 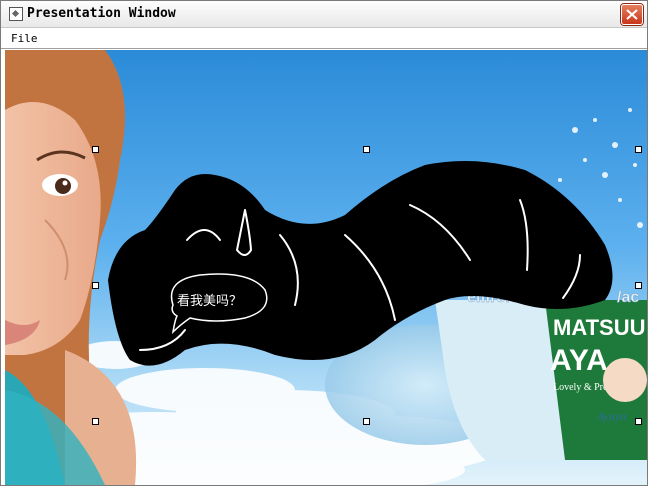 What do you see at coordinates (579, 360) in the screenshot?
I see `bottle-brand: AYA` at bounding box center [579, 360].